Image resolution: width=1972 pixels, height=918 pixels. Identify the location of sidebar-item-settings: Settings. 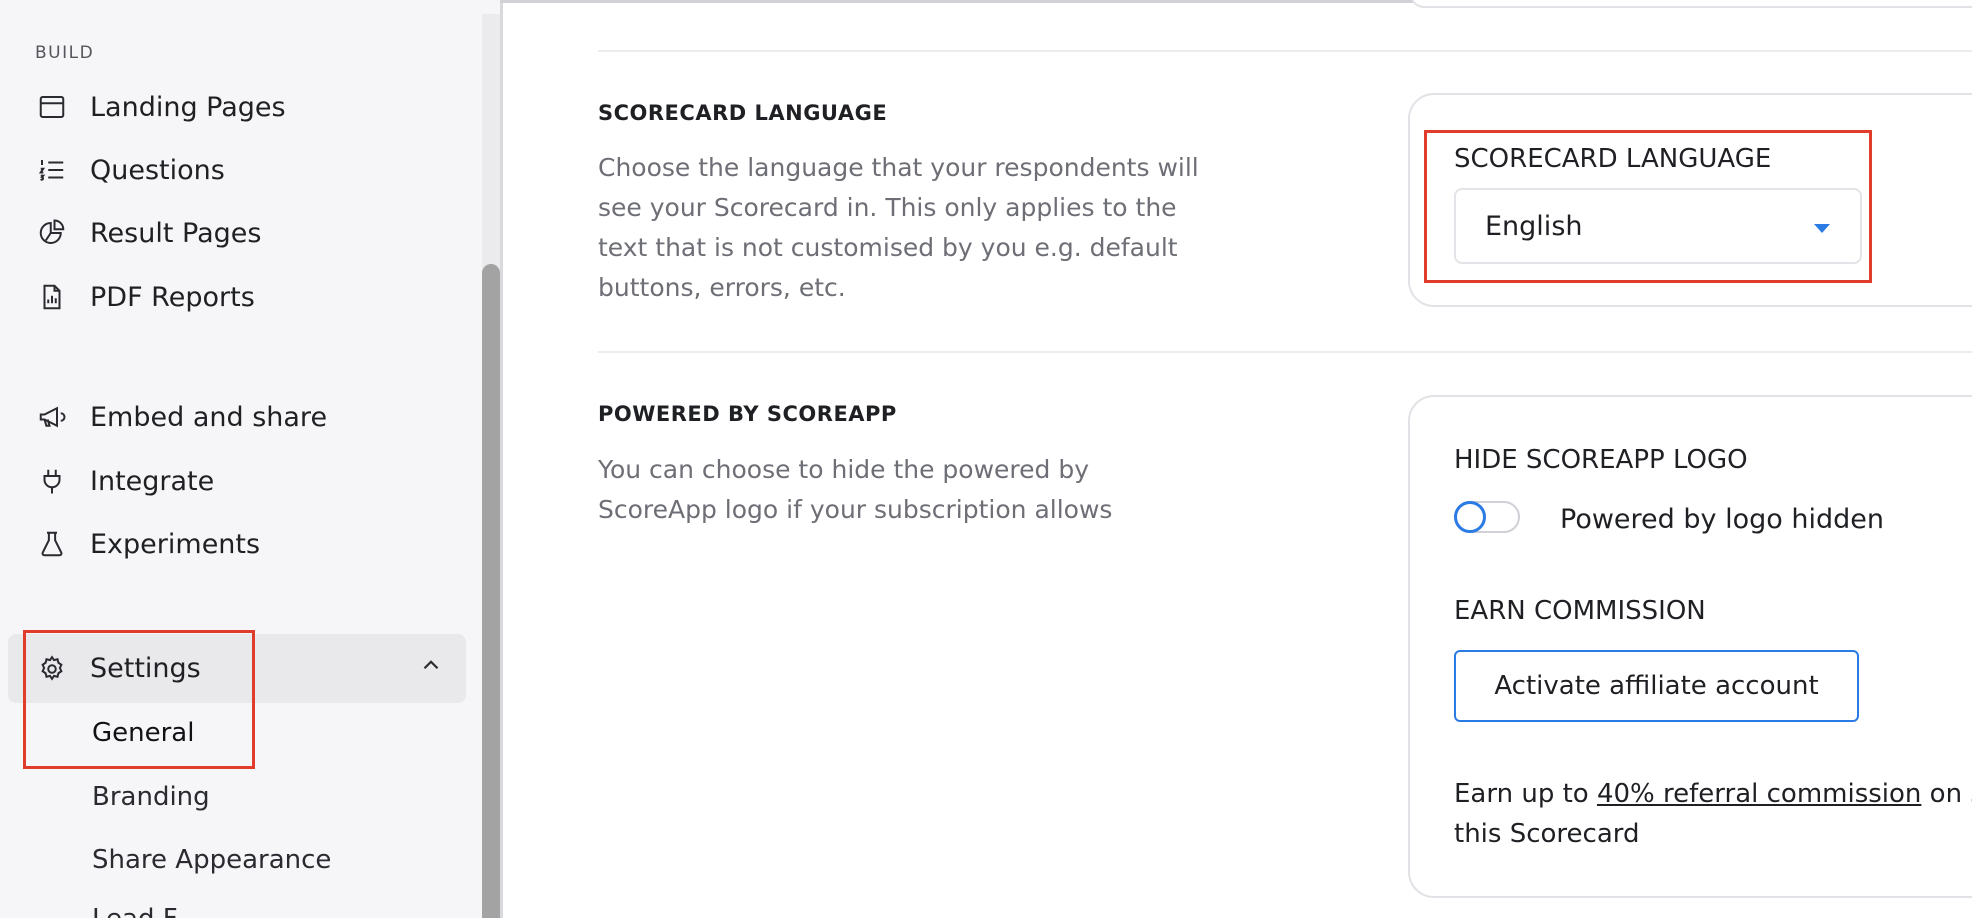
(237, 668).